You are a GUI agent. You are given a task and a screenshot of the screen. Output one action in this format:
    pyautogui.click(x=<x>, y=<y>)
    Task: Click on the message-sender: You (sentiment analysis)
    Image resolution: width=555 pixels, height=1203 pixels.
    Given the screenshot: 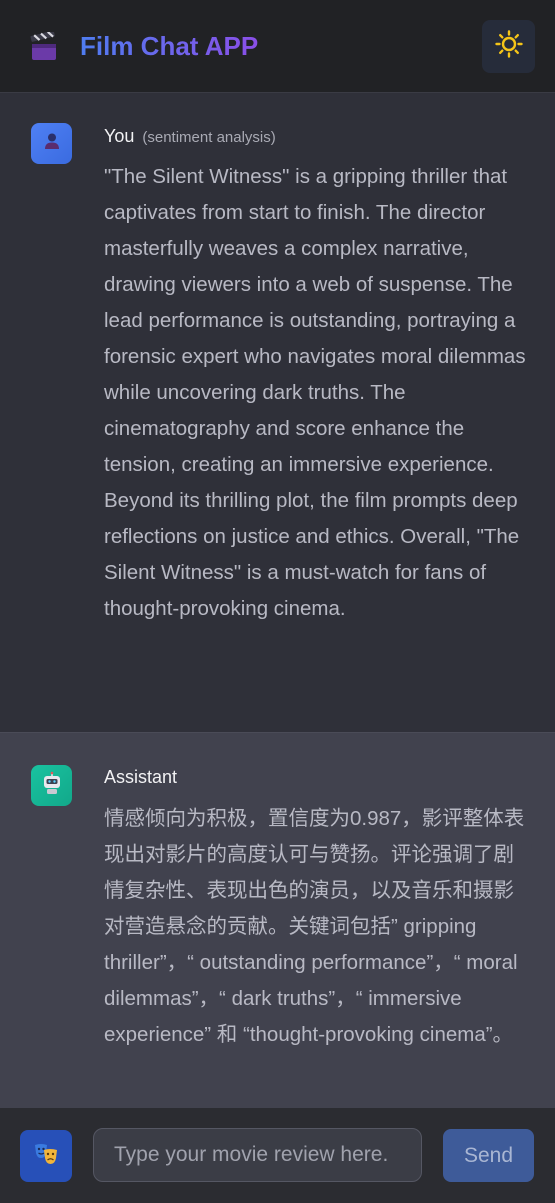 What is the action you would take?
    pyautogui.click(x=190, y=137)
    